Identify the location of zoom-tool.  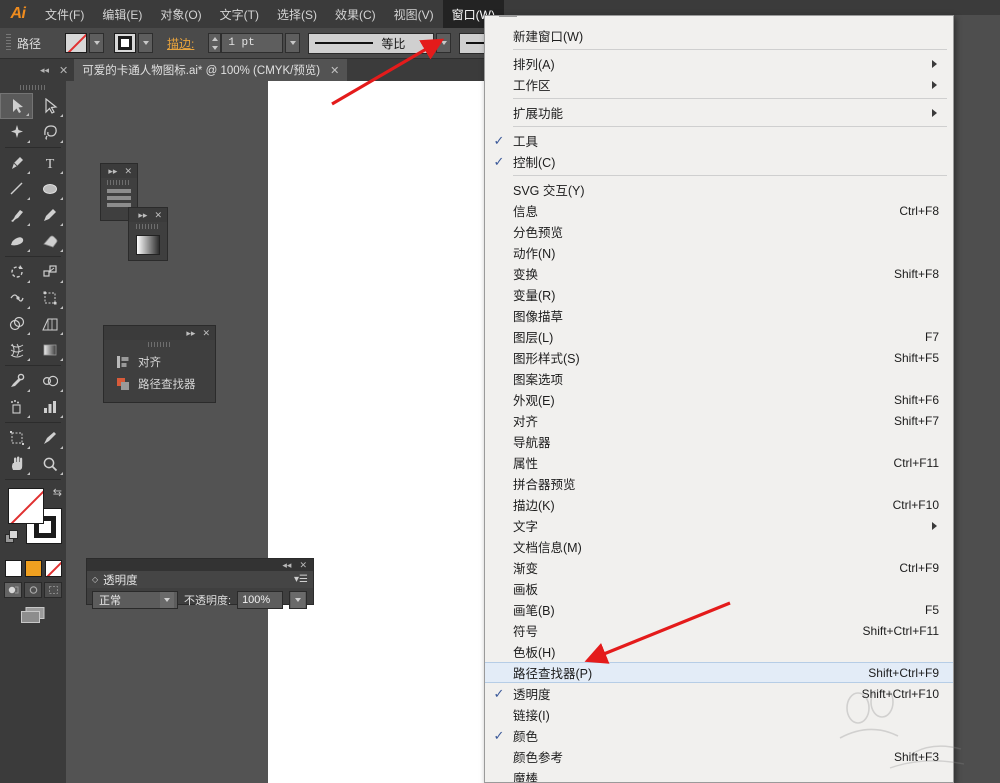
(49, 464).